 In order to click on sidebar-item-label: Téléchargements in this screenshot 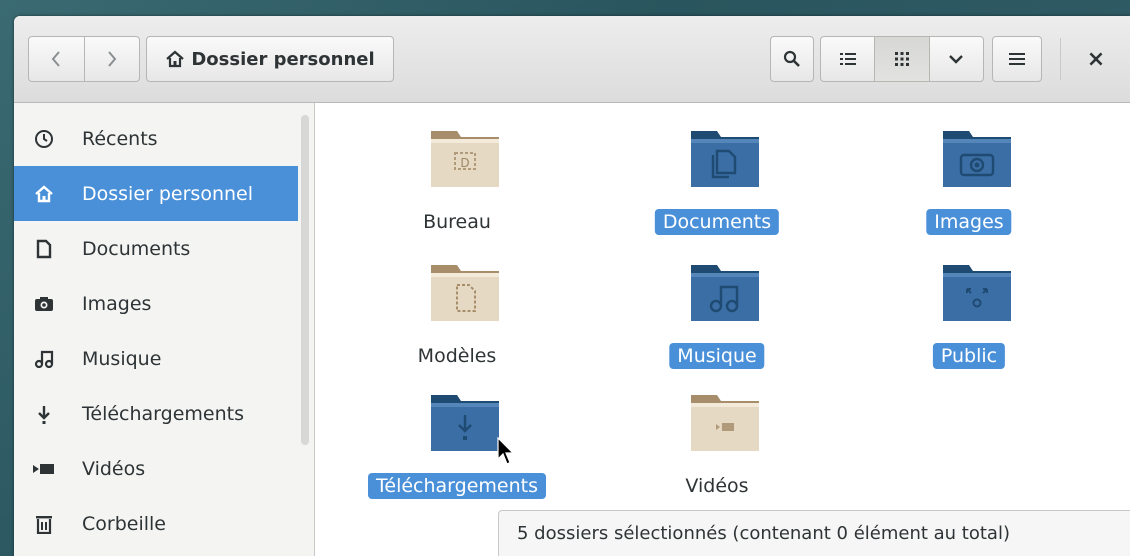, I will do `click(163, 413)`.